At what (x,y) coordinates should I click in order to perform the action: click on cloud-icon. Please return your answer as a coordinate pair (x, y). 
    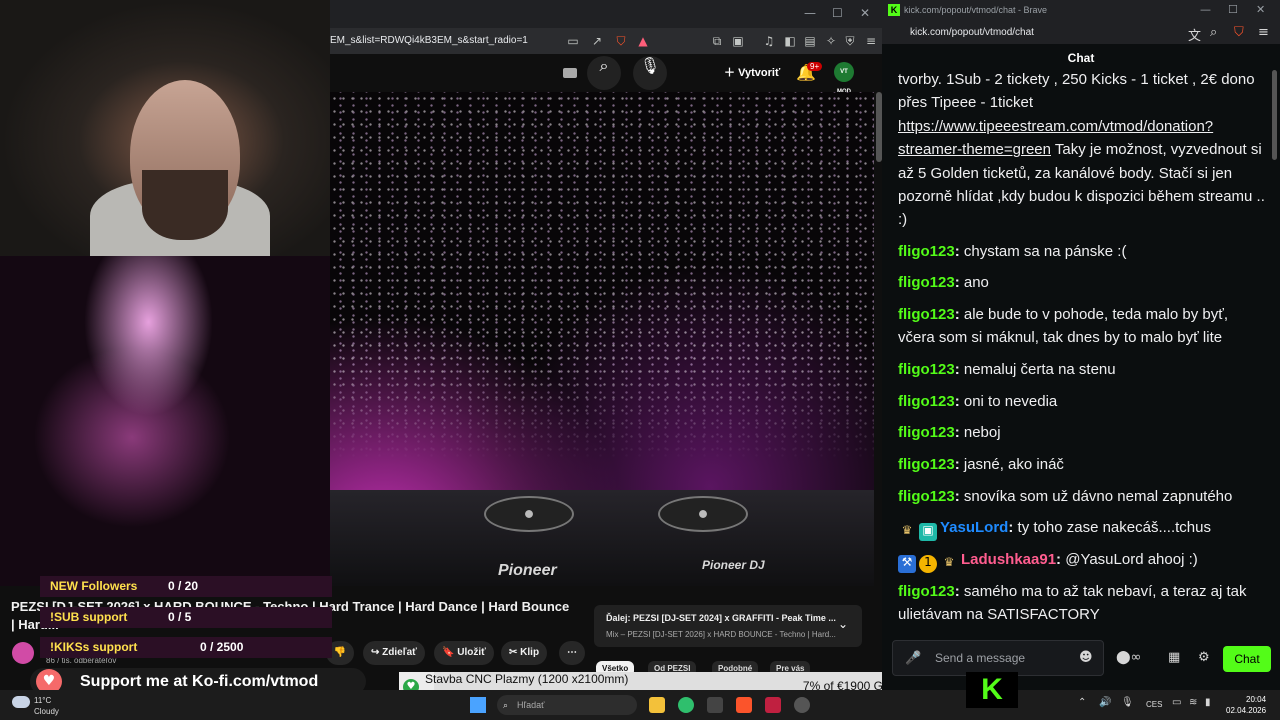
    Looking at the image, I should click on (21, 702).